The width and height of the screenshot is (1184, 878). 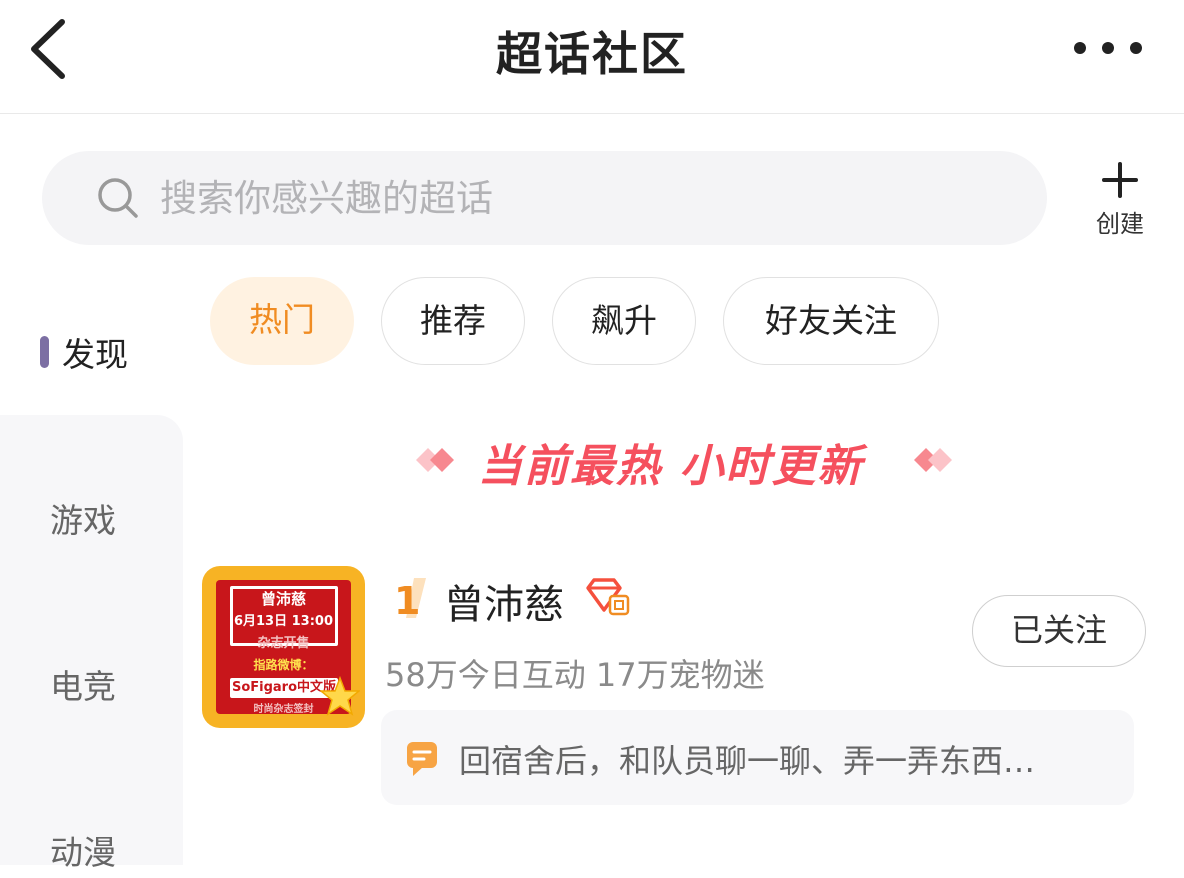 I want to click on rank-number: 1, so click(x=407, y=599).